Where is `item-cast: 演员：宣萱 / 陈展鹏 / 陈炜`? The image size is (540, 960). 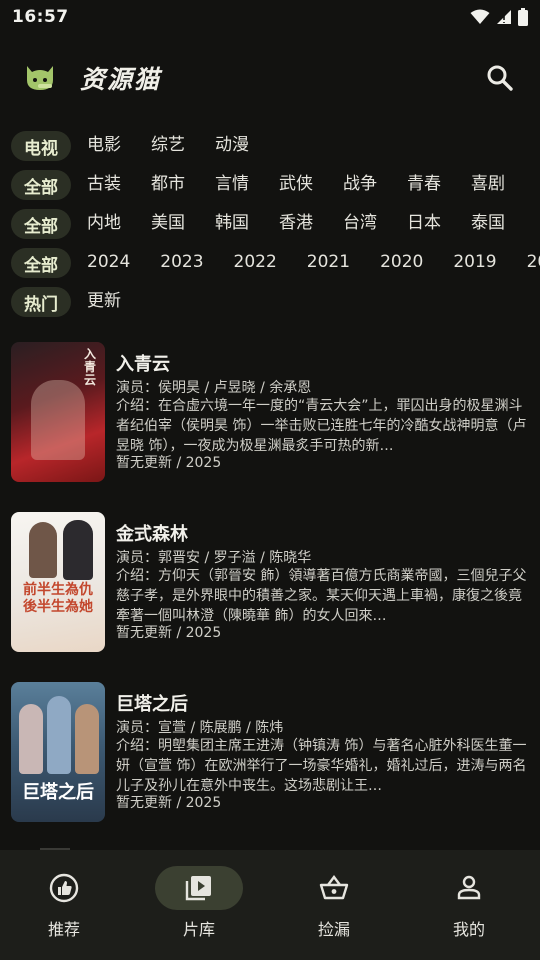
item-cast: 演员：宣萱 / 陈展鹏 / 陈炜 is located at coordinates (200, 728).